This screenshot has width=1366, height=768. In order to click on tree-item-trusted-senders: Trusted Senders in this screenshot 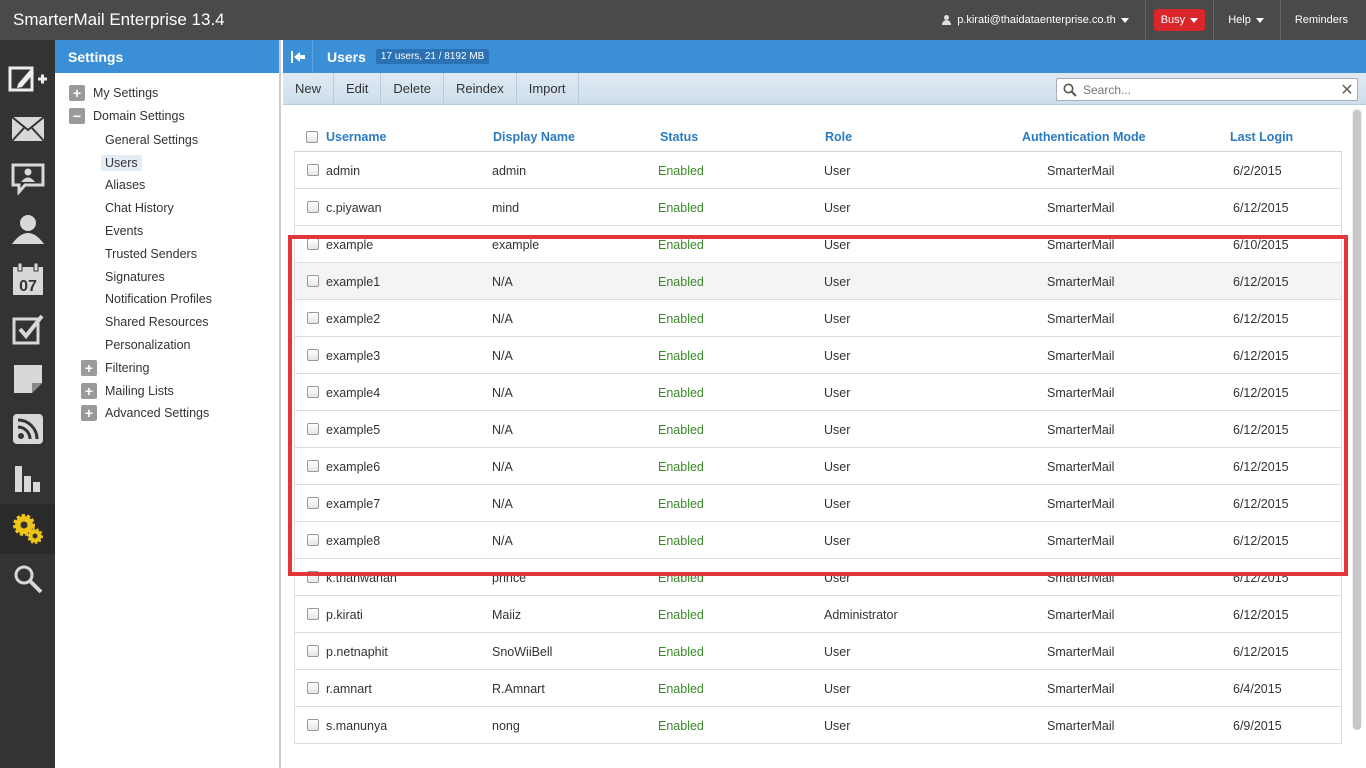, I will do `click(151, 254)`.